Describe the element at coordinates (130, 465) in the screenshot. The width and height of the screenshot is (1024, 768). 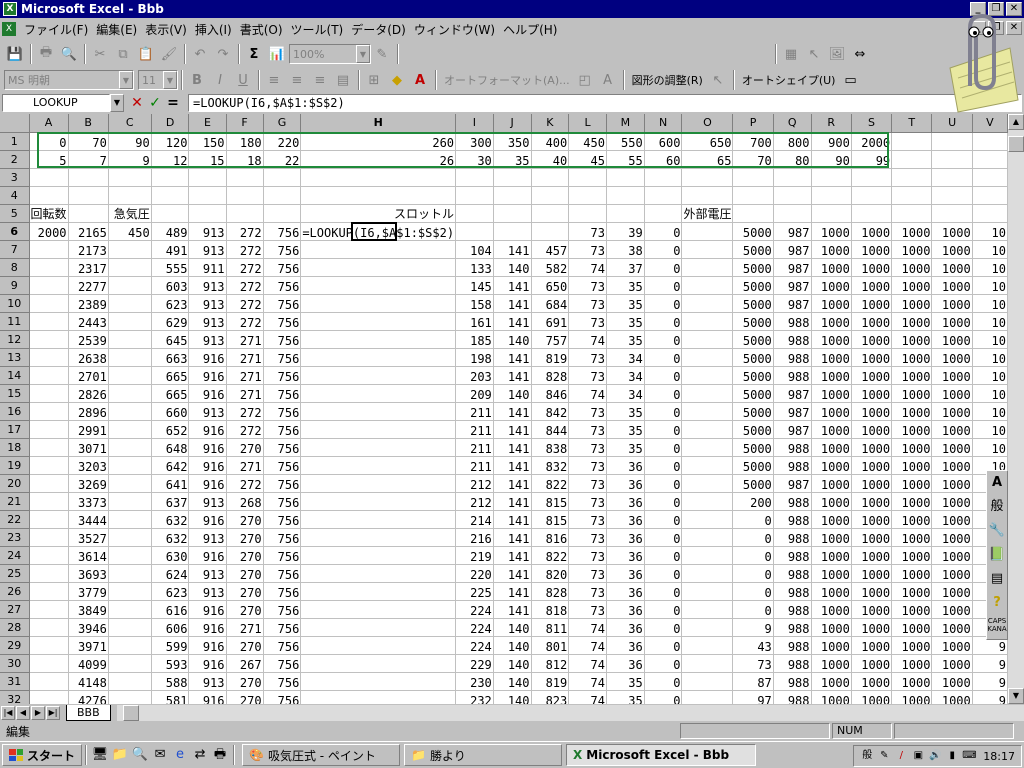
I see `cell-c19` at that location.